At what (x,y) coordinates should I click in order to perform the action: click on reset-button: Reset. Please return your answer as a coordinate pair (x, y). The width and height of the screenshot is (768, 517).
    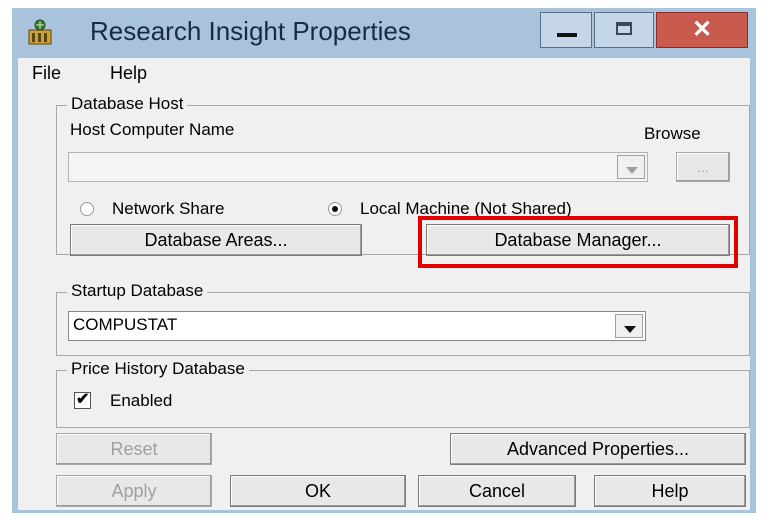
    Looking at the image, I should click on (134, 449).